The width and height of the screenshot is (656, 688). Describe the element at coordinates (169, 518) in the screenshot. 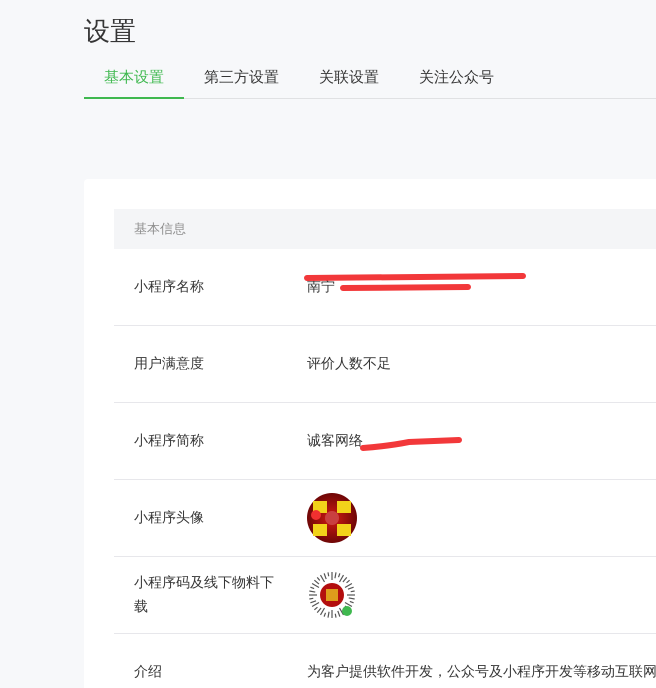

I see `field-label: 小程序头像` at that location.